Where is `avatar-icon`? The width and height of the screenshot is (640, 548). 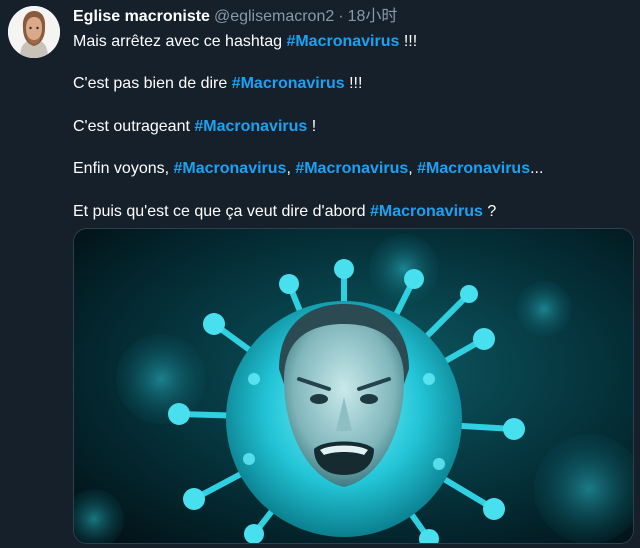
avatar-icon is located at coordinates (34, 32).